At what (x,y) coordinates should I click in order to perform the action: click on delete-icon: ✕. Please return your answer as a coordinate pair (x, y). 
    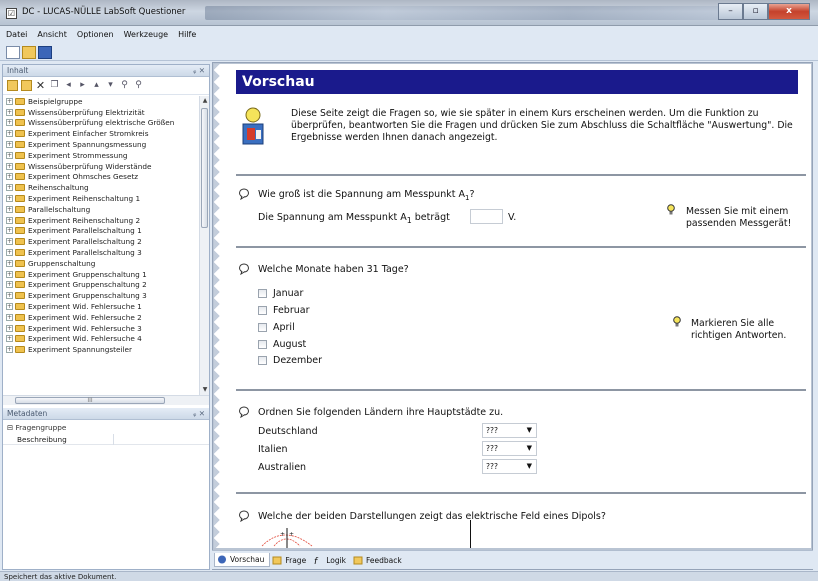
    Looking at the image, I should click on (40, 85).